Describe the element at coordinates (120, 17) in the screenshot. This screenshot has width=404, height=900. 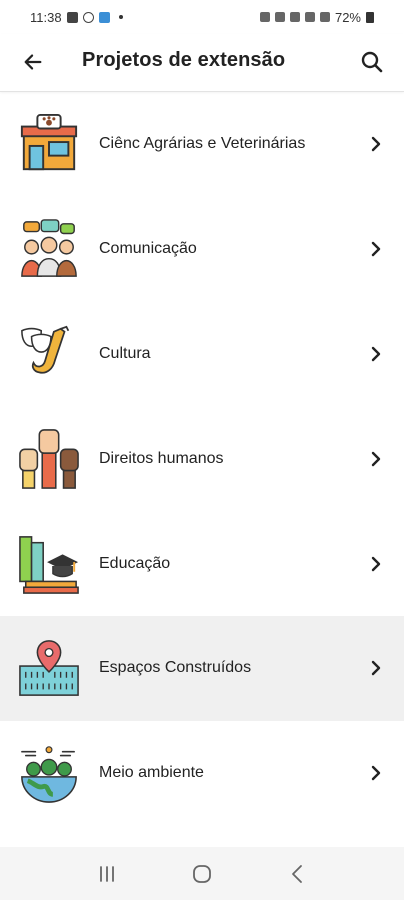
I see `more-notifications-icon` at that location.